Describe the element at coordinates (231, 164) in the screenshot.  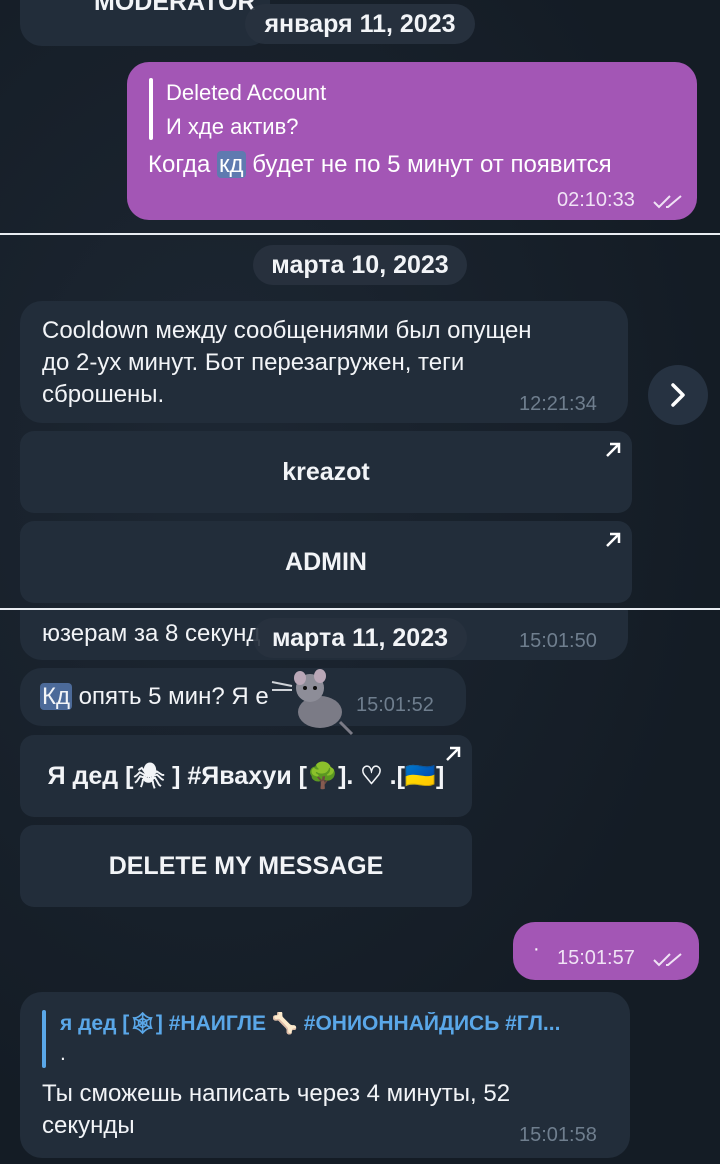
I see `highlighted-word: кд` at that location.